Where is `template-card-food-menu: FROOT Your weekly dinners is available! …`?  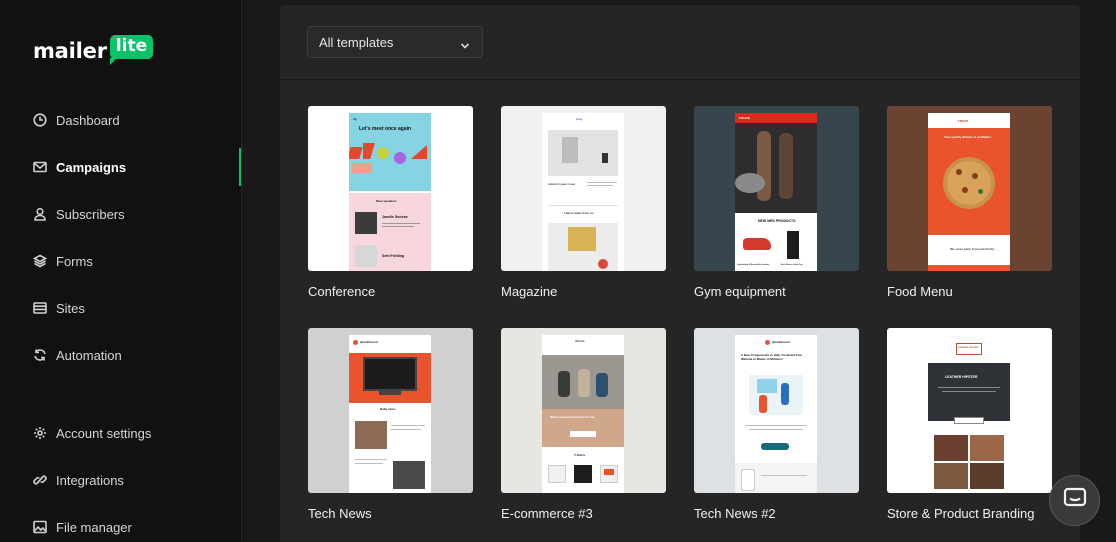
template-card-food-menu: FROOT Your weekly dinners is available! … is located at coordinates (969, 202).